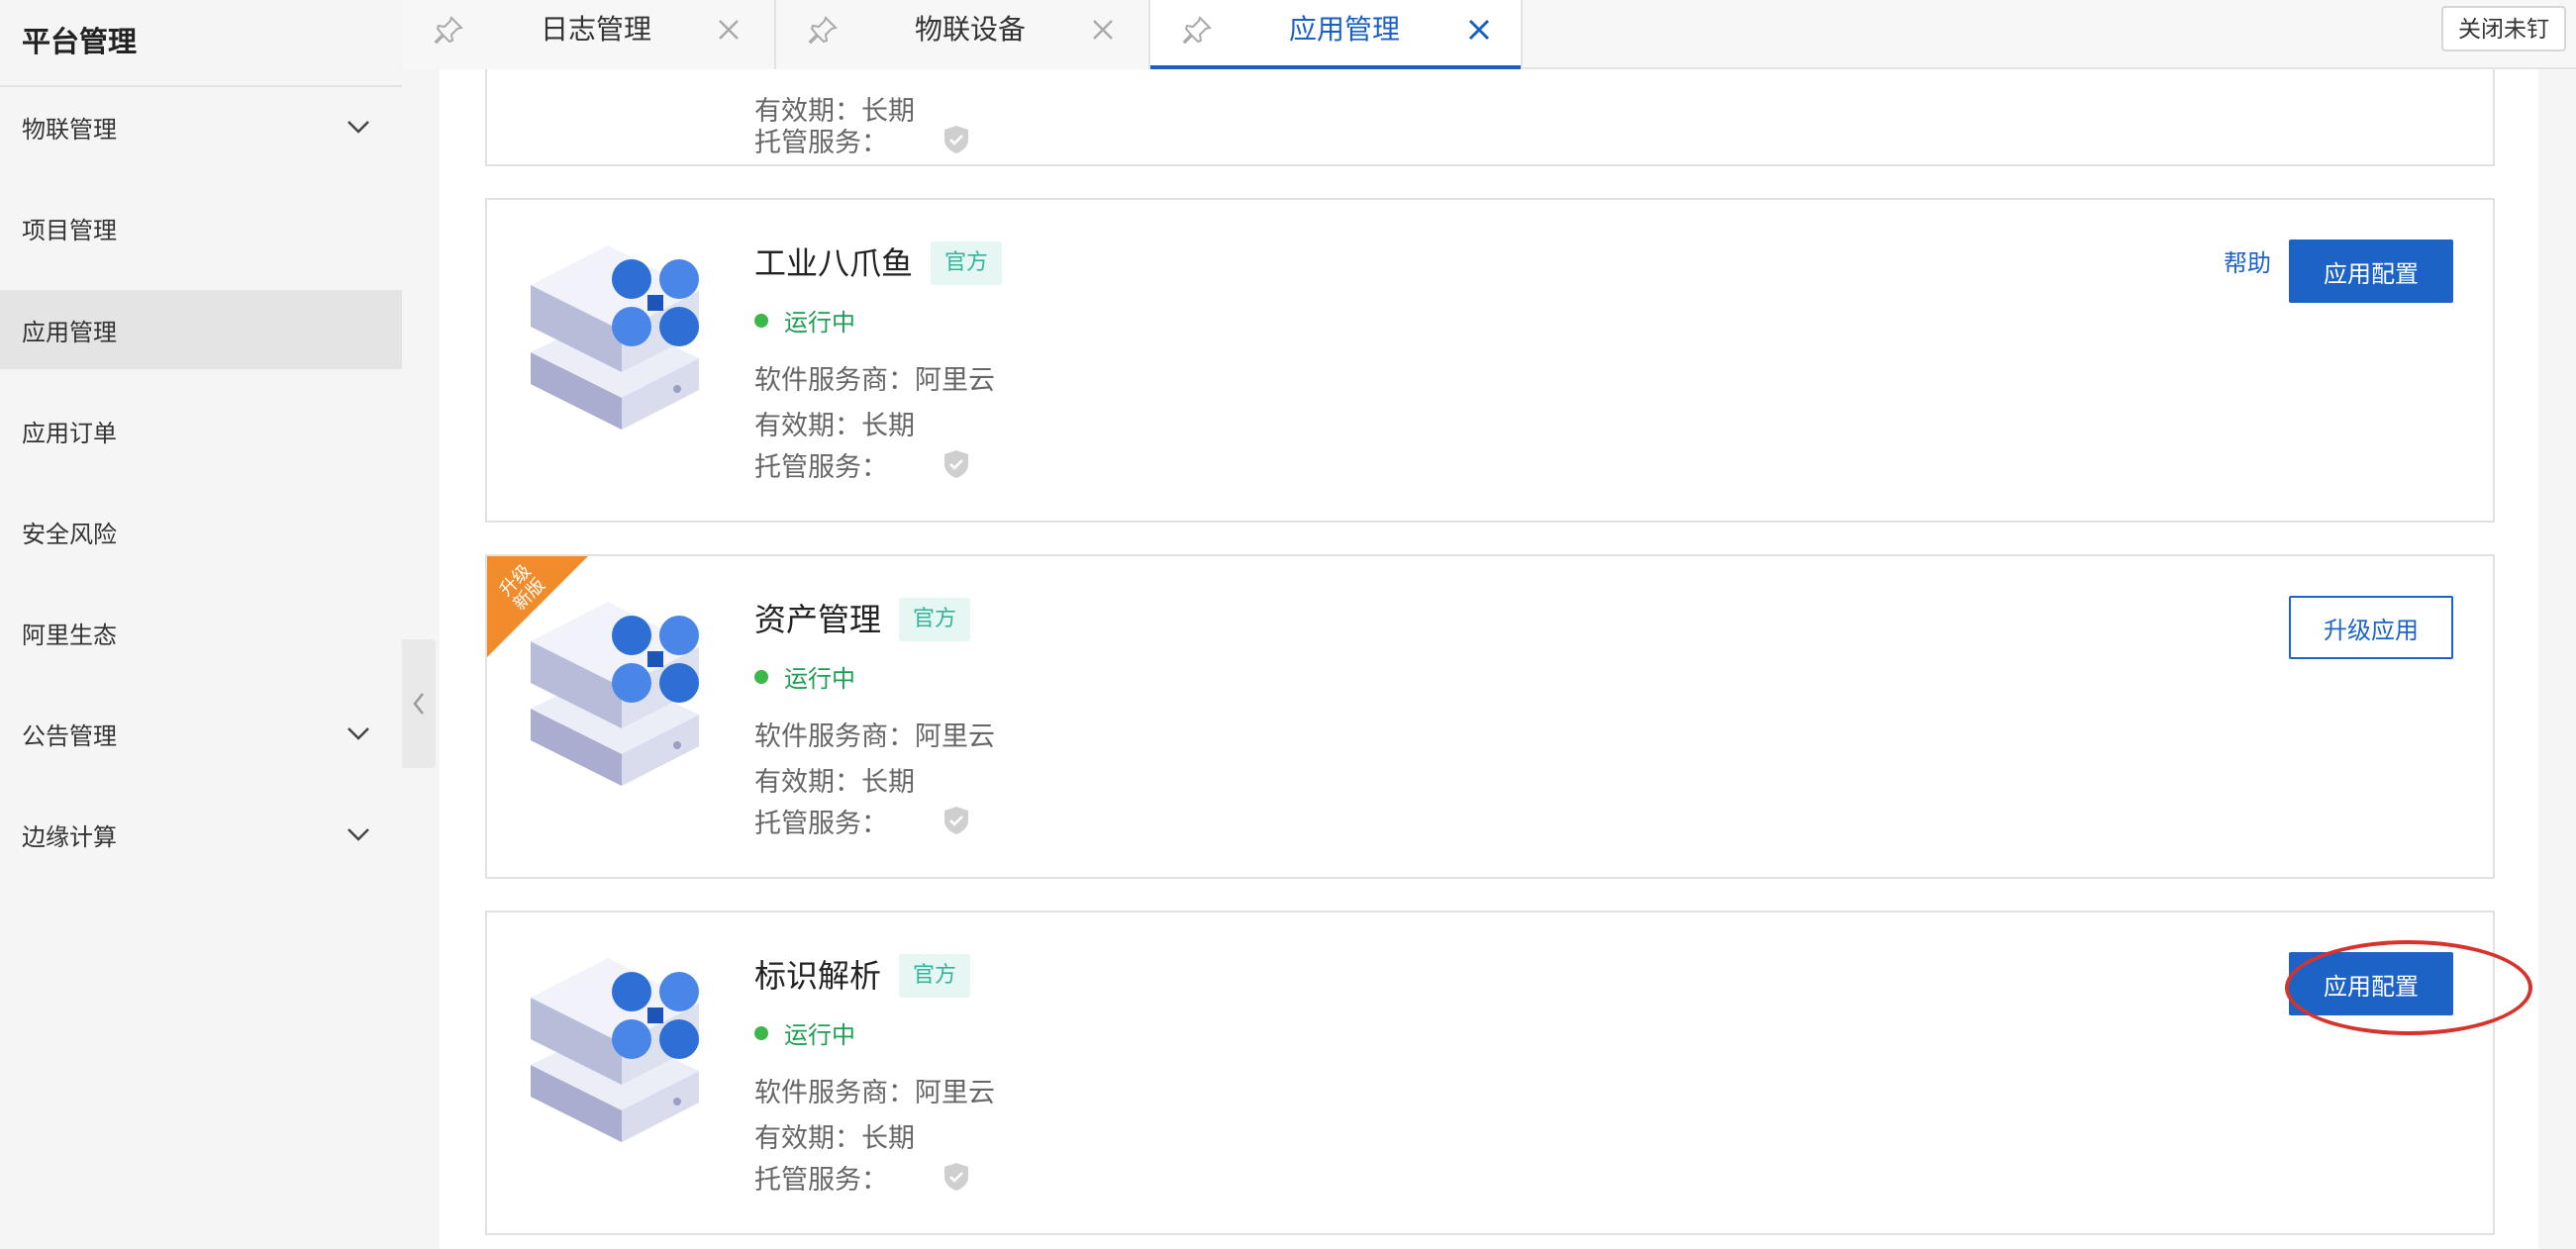  Describe the element at coordinates (70, 534) in the screenshot. I see `sidebar-item-label: 安全风险` at that location.